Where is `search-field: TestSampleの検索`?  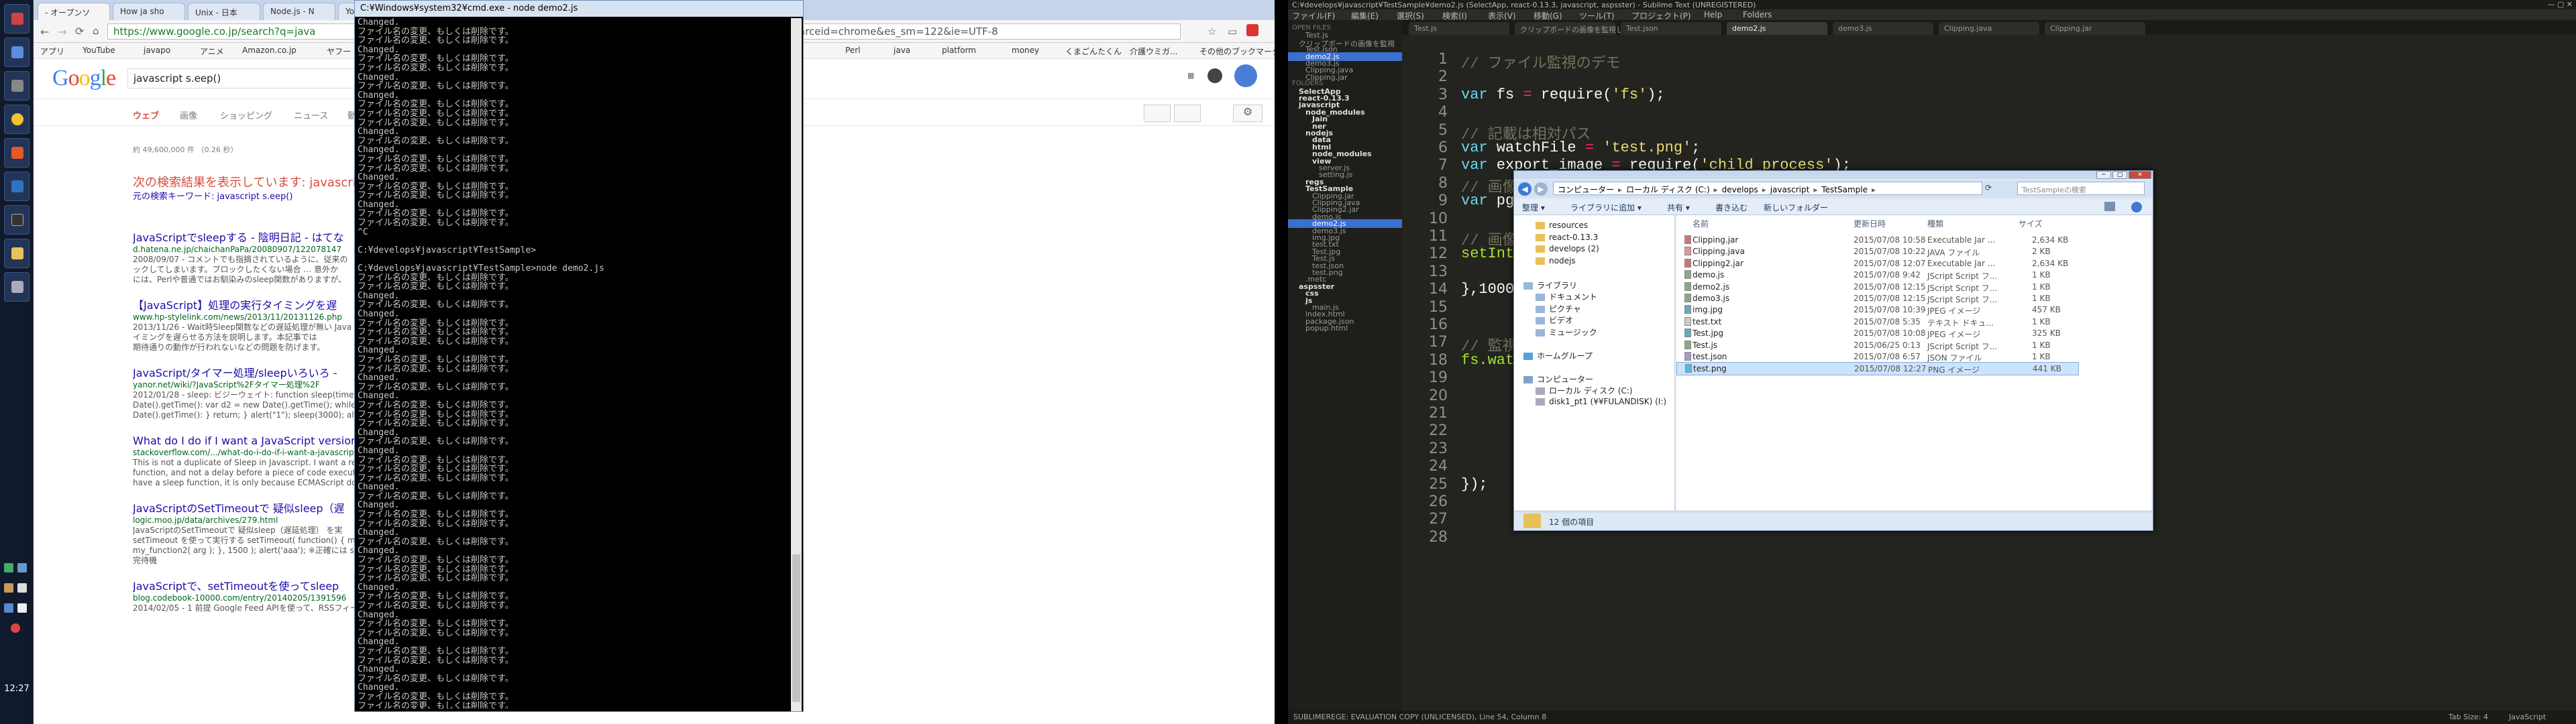 search-field: TestSampleの検索 is located at coordinates (2081, 188).